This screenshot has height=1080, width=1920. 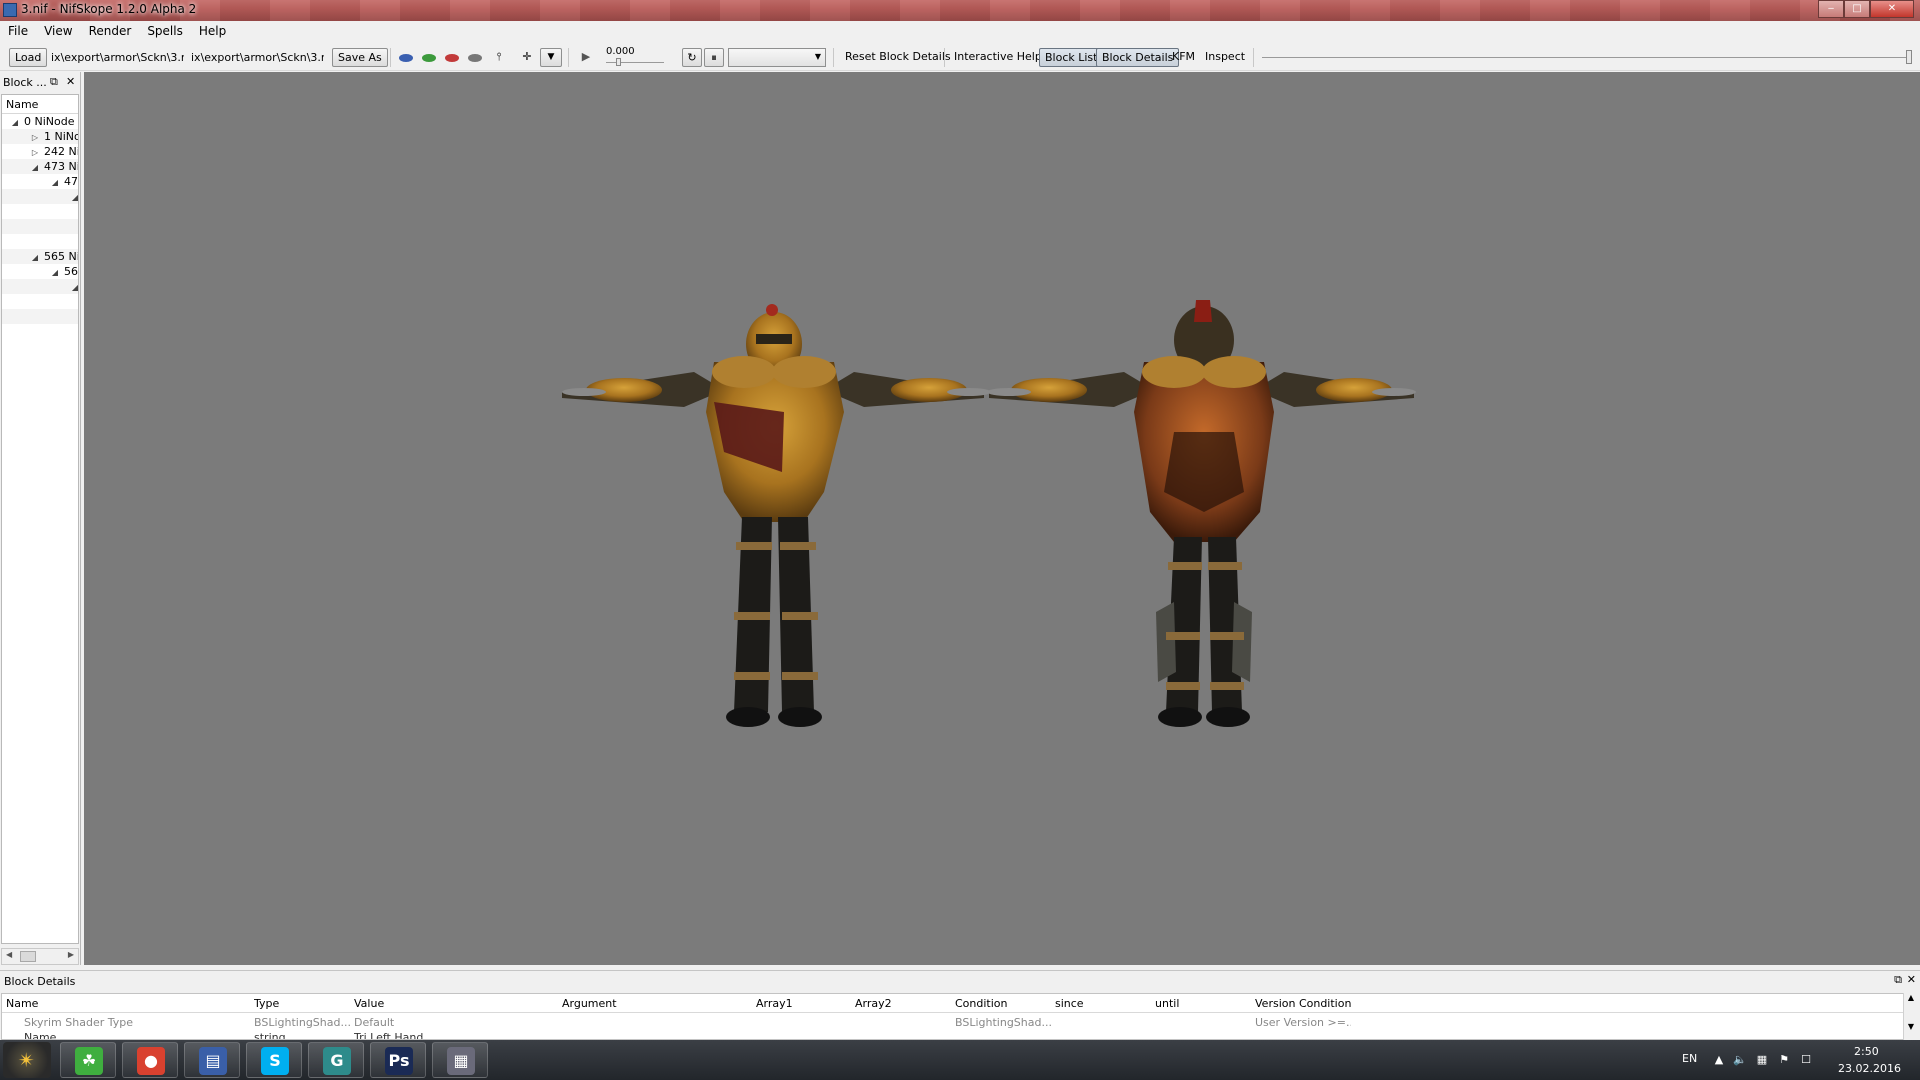 I want to click on taskbar-app-nifskope: ▦, so click(x=460, y=1060).